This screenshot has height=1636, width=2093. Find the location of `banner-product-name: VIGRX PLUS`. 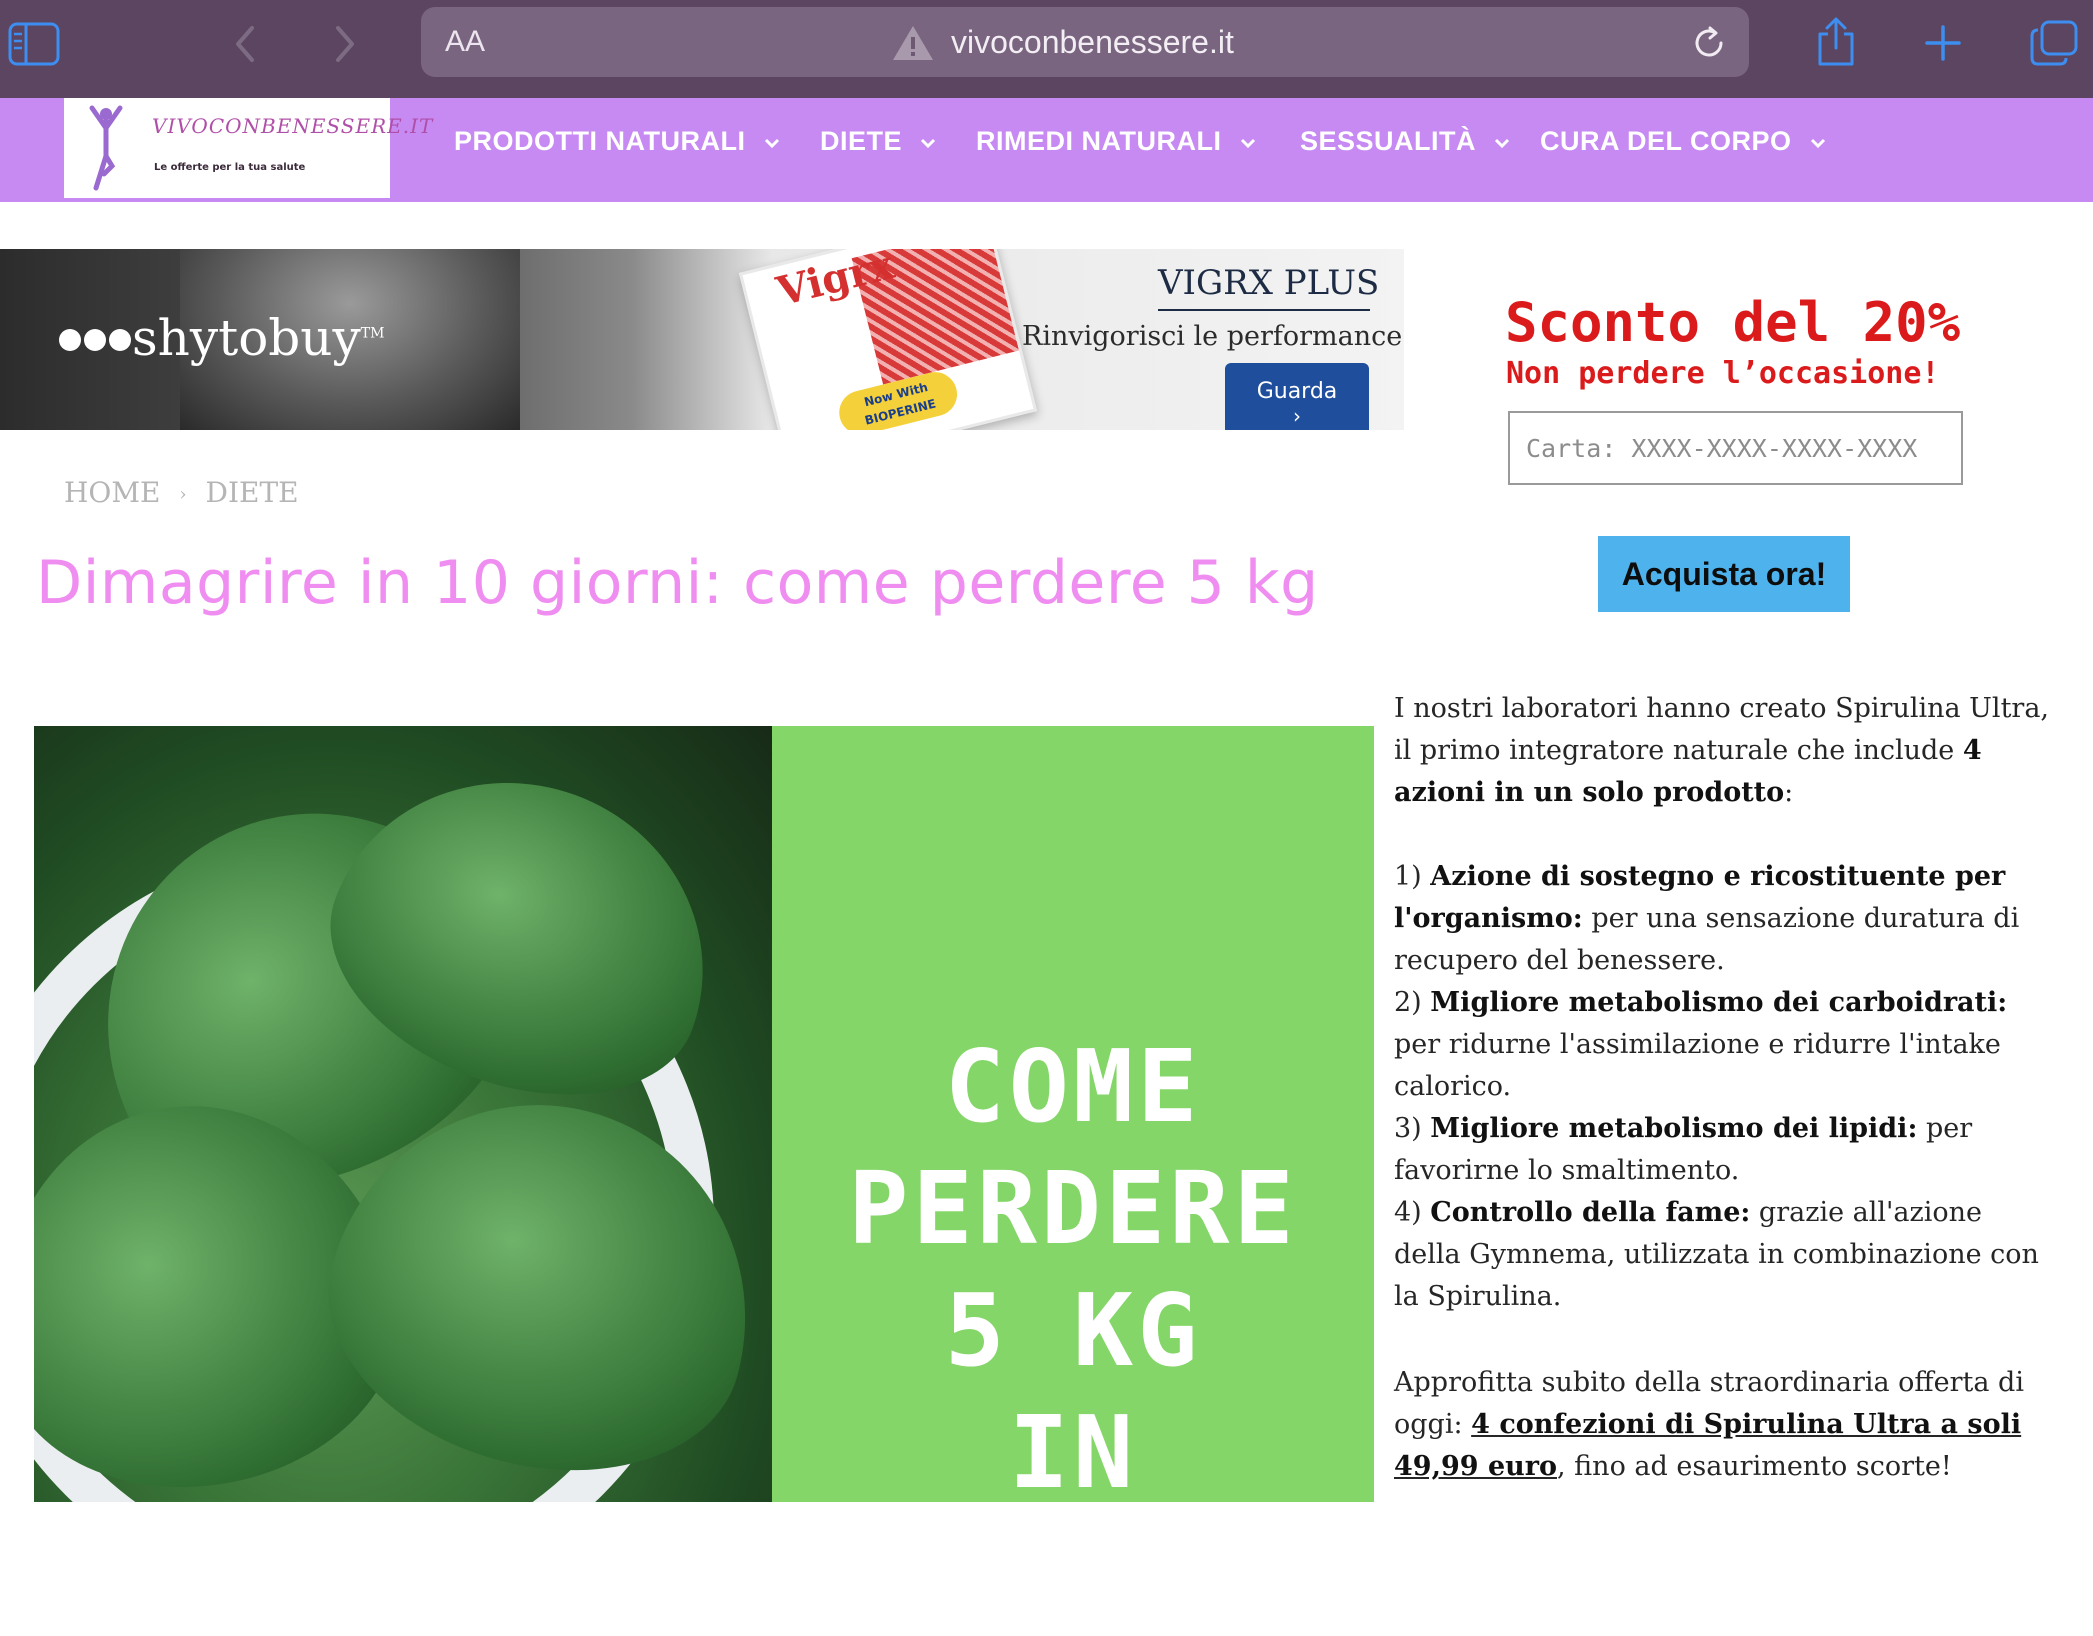

banner-product-name: VIGRX PLUS is located at coordinates (1269, 283).